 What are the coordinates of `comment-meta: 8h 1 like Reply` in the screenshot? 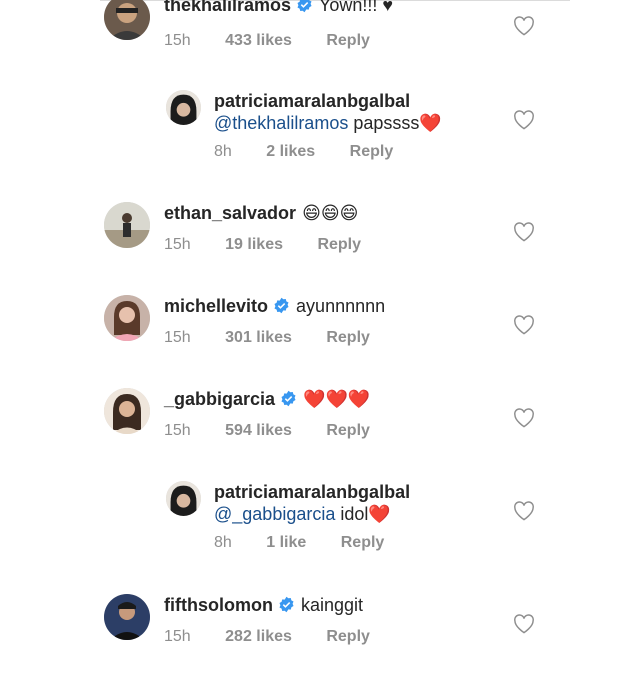 It's located at (299, 543).